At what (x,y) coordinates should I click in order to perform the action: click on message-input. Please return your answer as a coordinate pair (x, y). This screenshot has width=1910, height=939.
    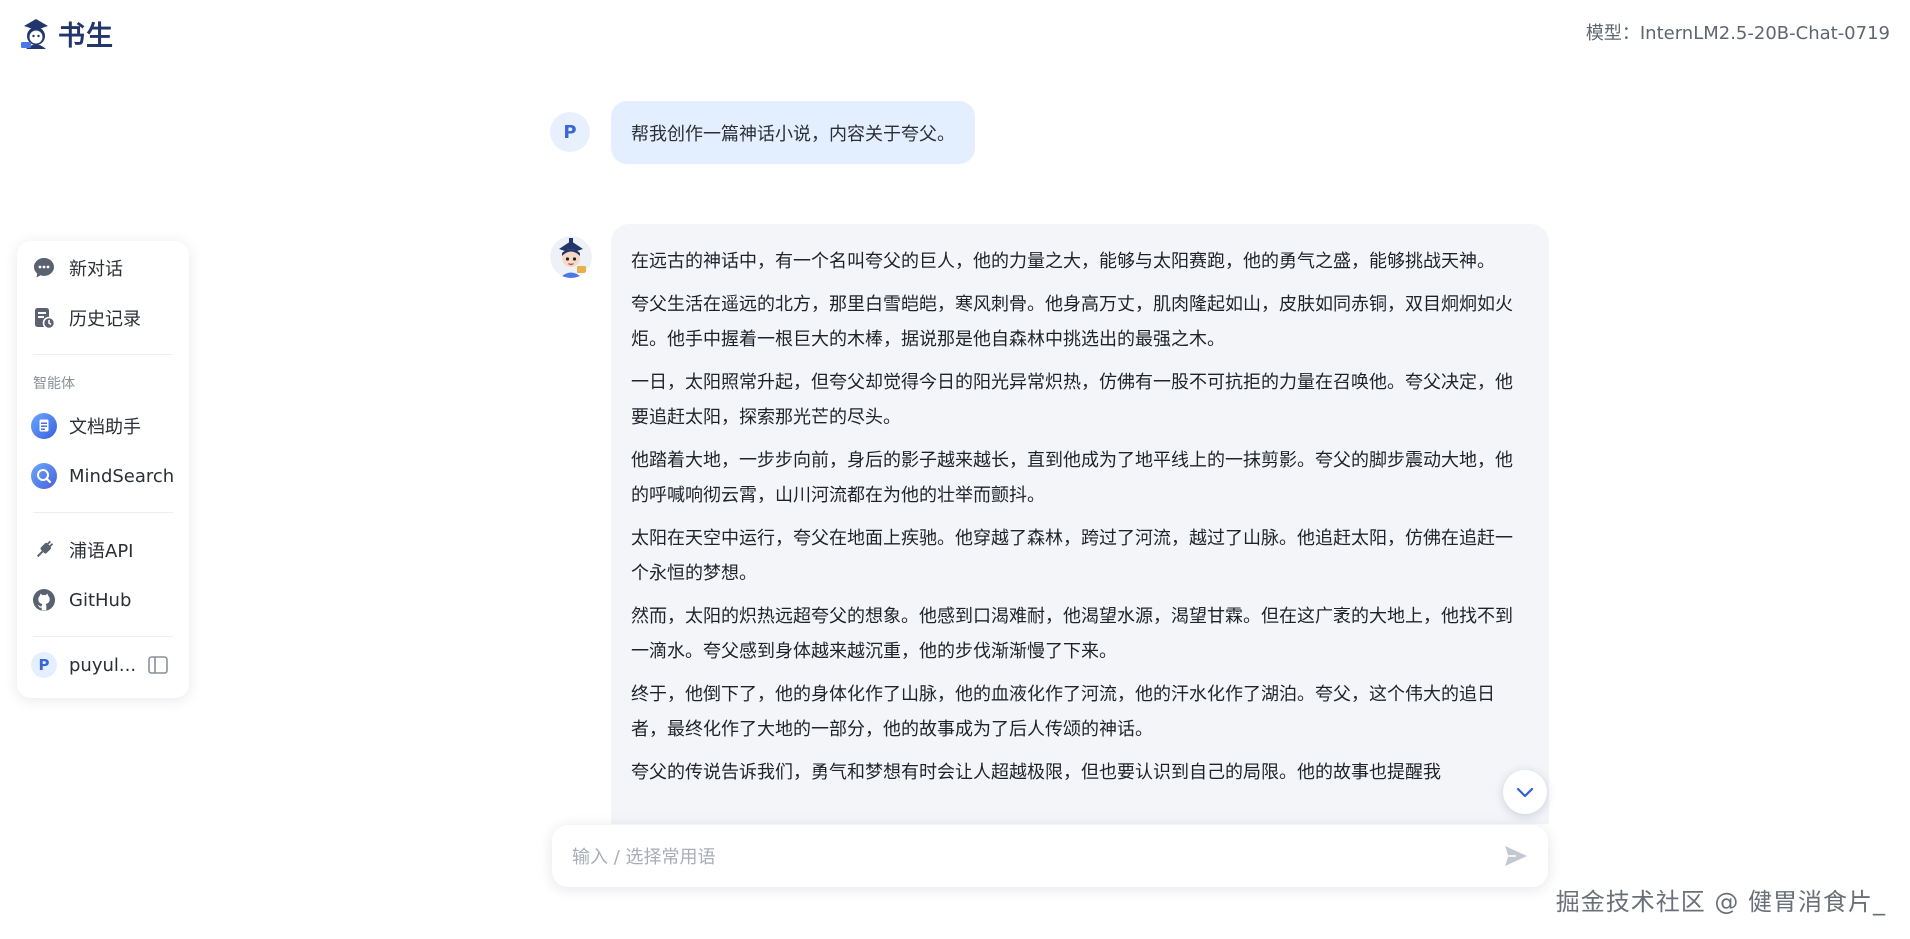
    Looking at the image, I should click on (1012, 857).